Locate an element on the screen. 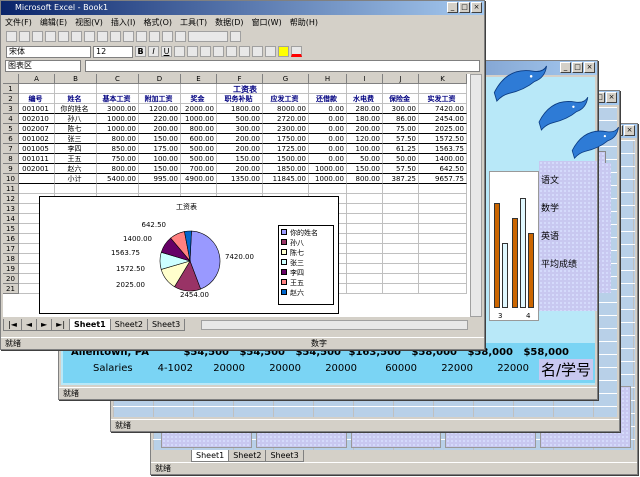 This screenshot has height=477, width=640. row-header: 7 is located at coordinates (11, 149).